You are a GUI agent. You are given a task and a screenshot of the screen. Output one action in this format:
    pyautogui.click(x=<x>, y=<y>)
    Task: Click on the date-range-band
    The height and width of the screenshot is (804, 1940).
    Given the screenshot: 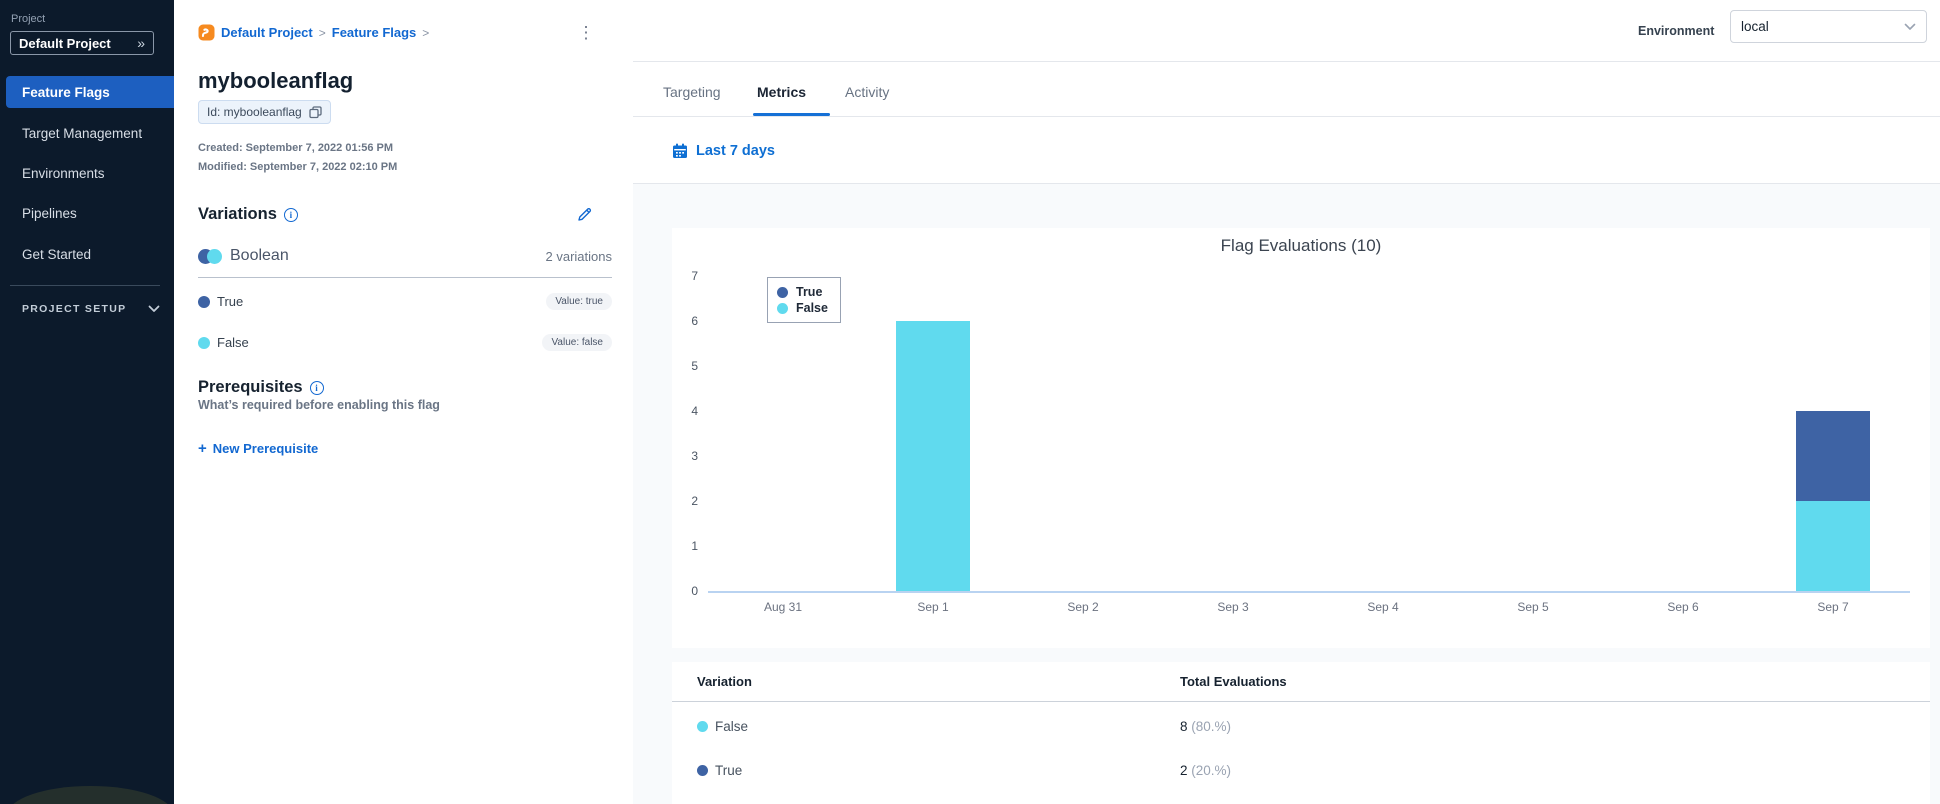 What is the action you would take?
    pyautogui.click(x=1286, y=150)
    